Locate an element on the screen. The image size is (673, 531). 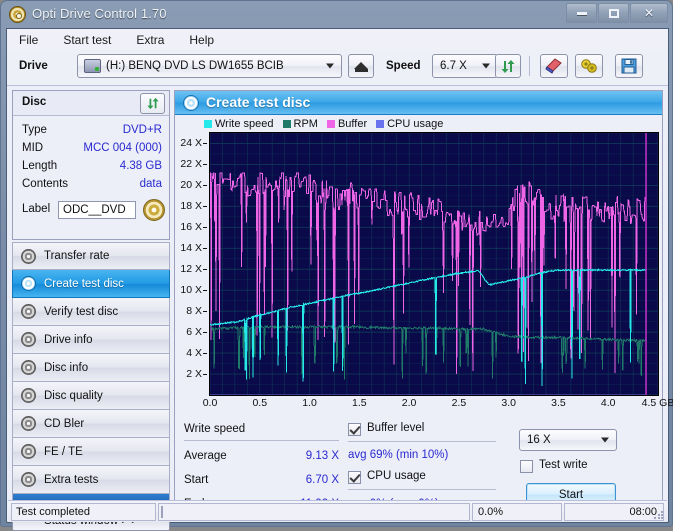
legend-label: Buffer is located at coordinates (352, 124).